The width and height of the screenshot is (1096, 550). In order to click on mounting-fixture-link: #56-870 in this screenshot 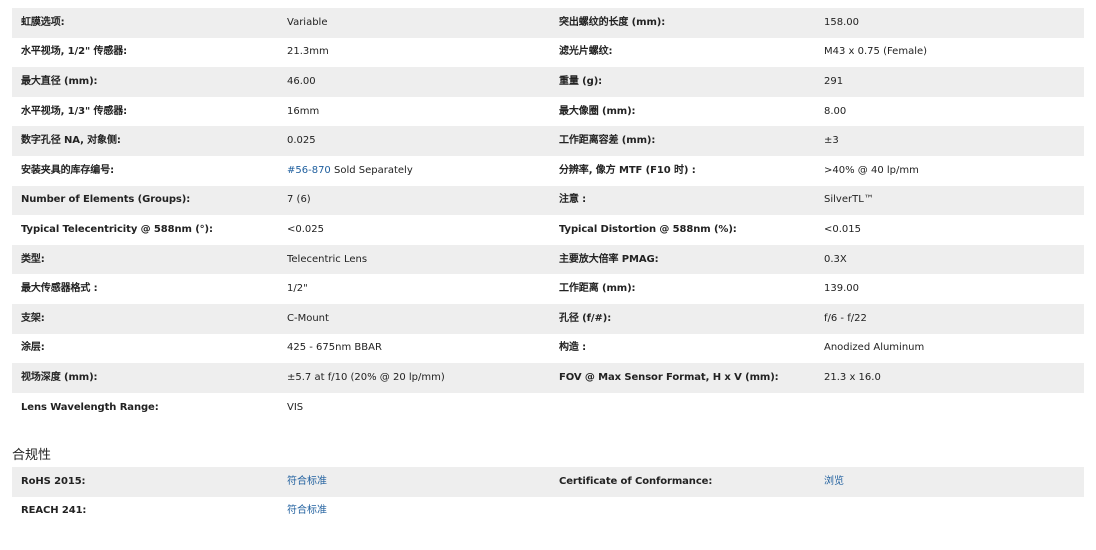, I will do `click(309, 170)`.